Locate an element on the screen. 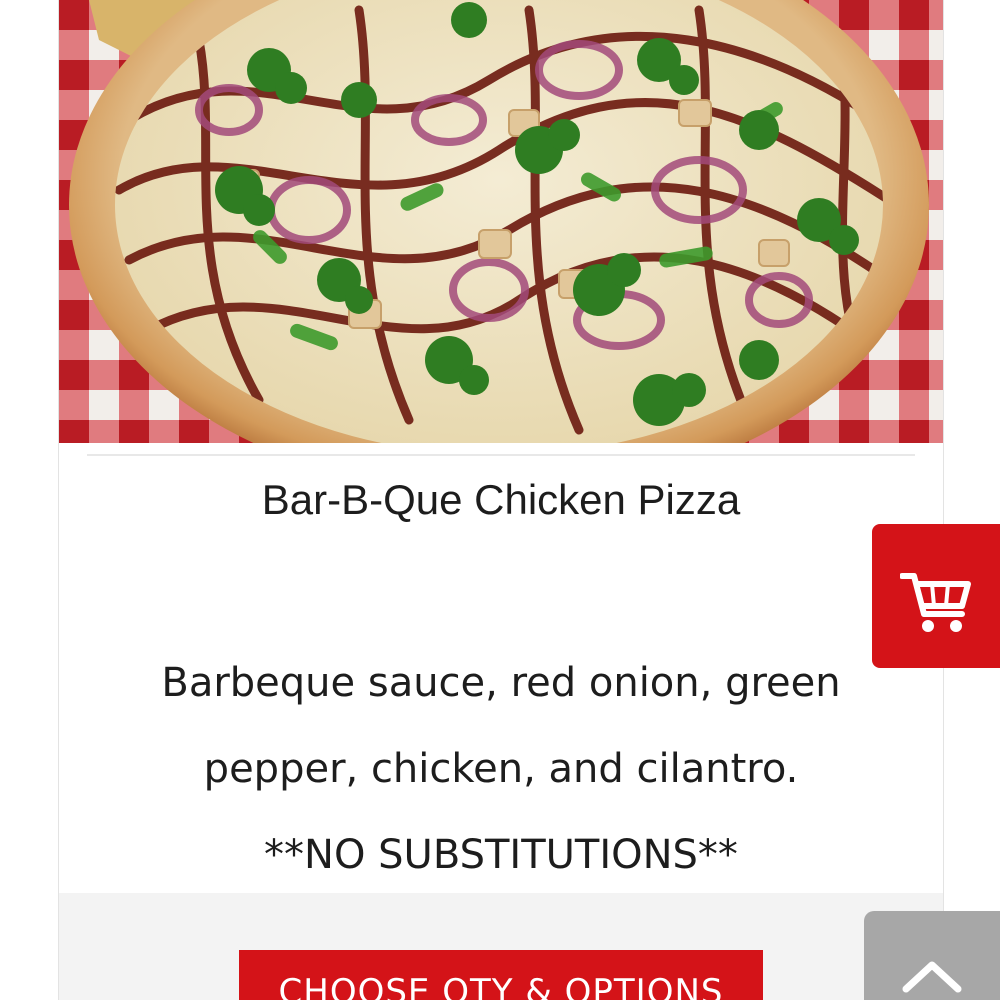 This screenshot has height=1000, width=1000. choose-qty-options-button: CHOOSE QTY & OPTIONS is located at coordinates (501, 975).